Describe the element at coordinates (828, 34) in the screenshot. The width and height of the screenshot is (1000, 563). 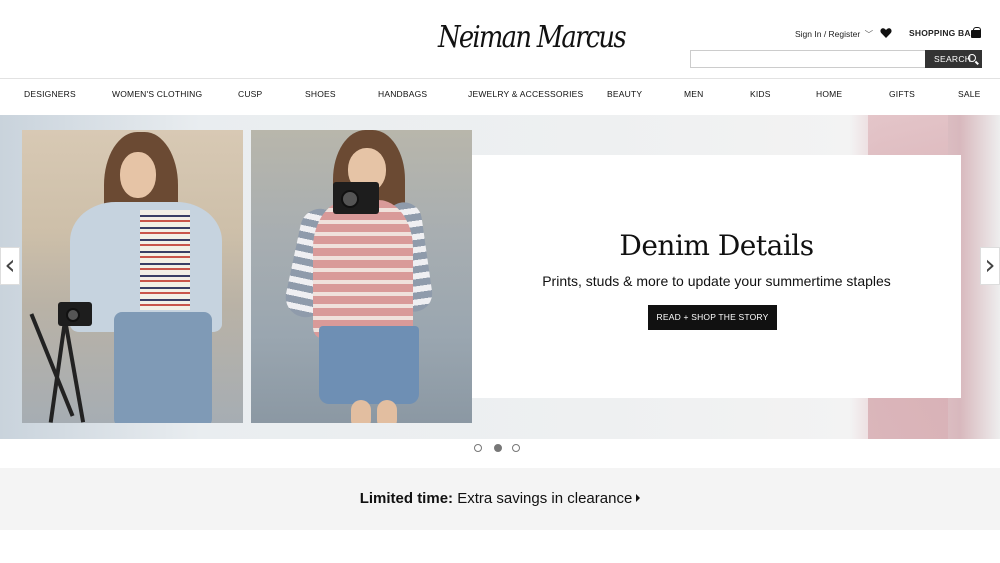
I see `sign-in-label: Sign In / Register` at that location.